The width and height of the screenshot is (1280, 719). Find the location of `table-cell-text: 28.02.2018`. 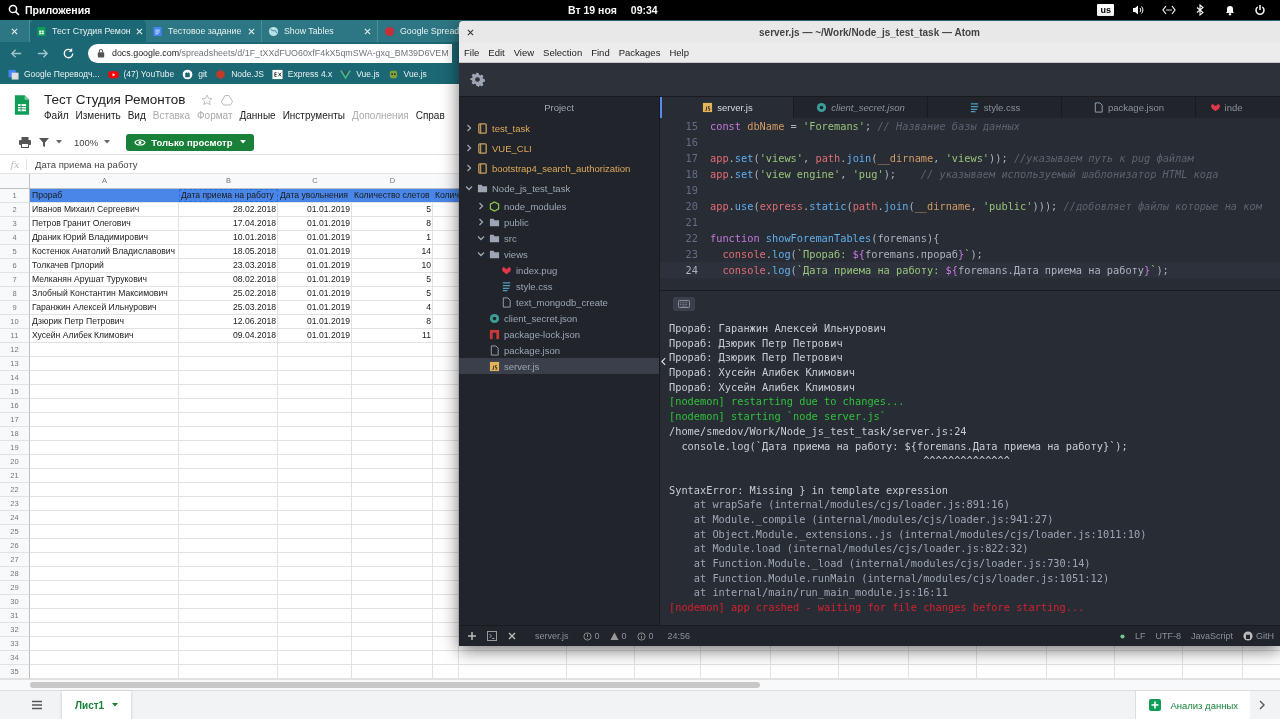

table-cell-text: 28.02.2018 is located at coordinates (254, 209).